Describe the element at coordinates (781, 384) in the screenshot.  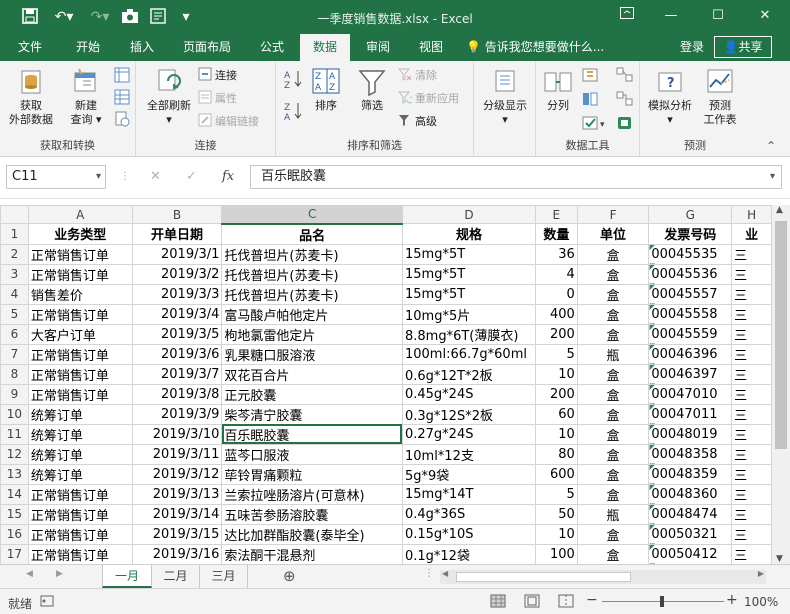
I see `vertical-scrollbar: ▲ ▼` at that location.